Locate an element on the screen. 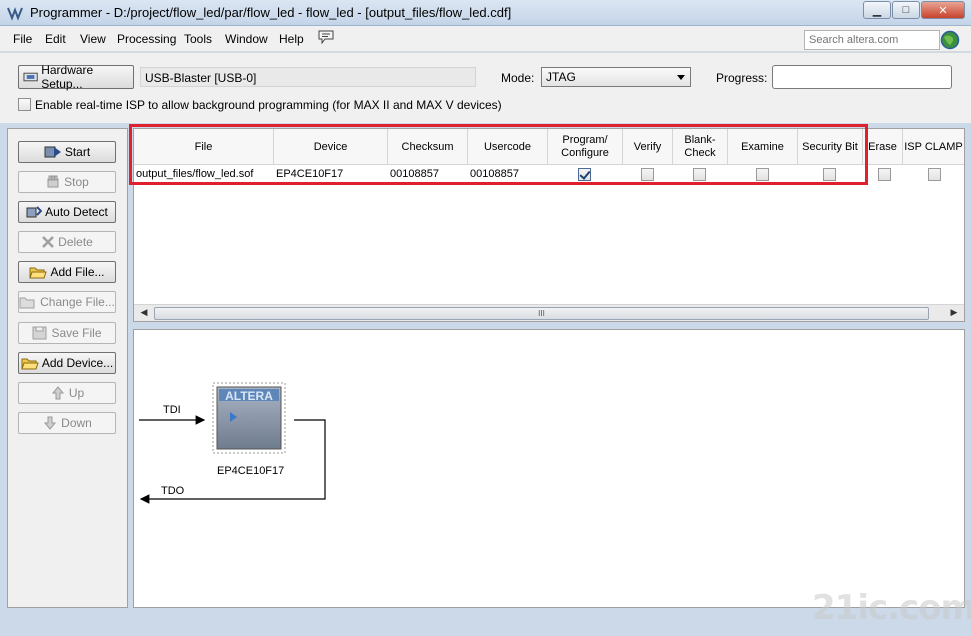  altera-logo: ALTERA is located at coordinates (249, 396).